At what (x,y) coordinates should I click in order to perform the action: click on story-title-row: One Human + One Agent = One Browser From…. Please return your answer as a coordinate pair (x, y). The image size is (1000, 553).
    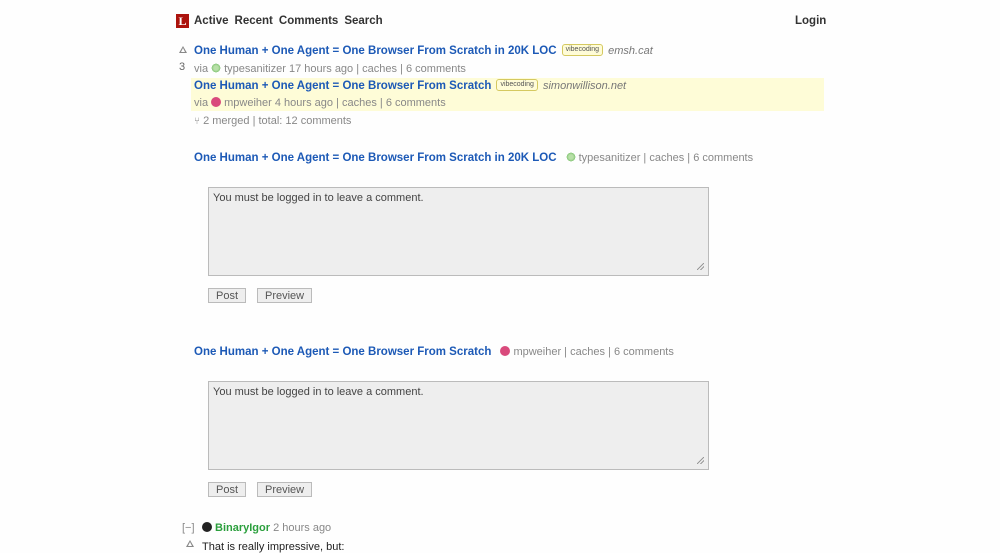
    Looking at the image, I should click on (423, 50).